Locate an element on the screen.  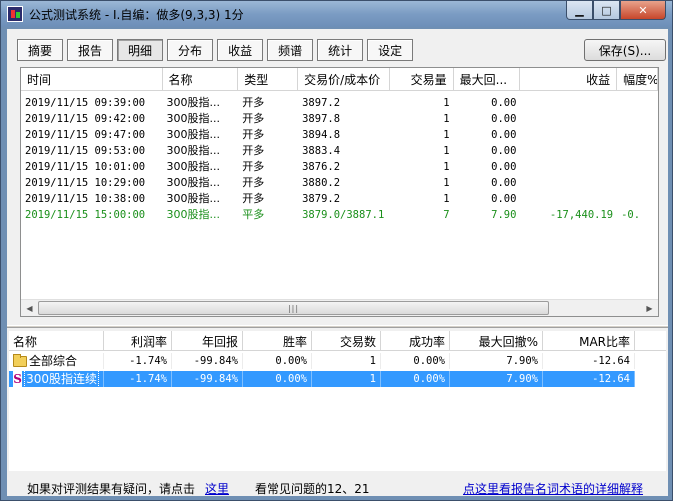
tab-profit: 收益 is located at coordinates (240, 50).